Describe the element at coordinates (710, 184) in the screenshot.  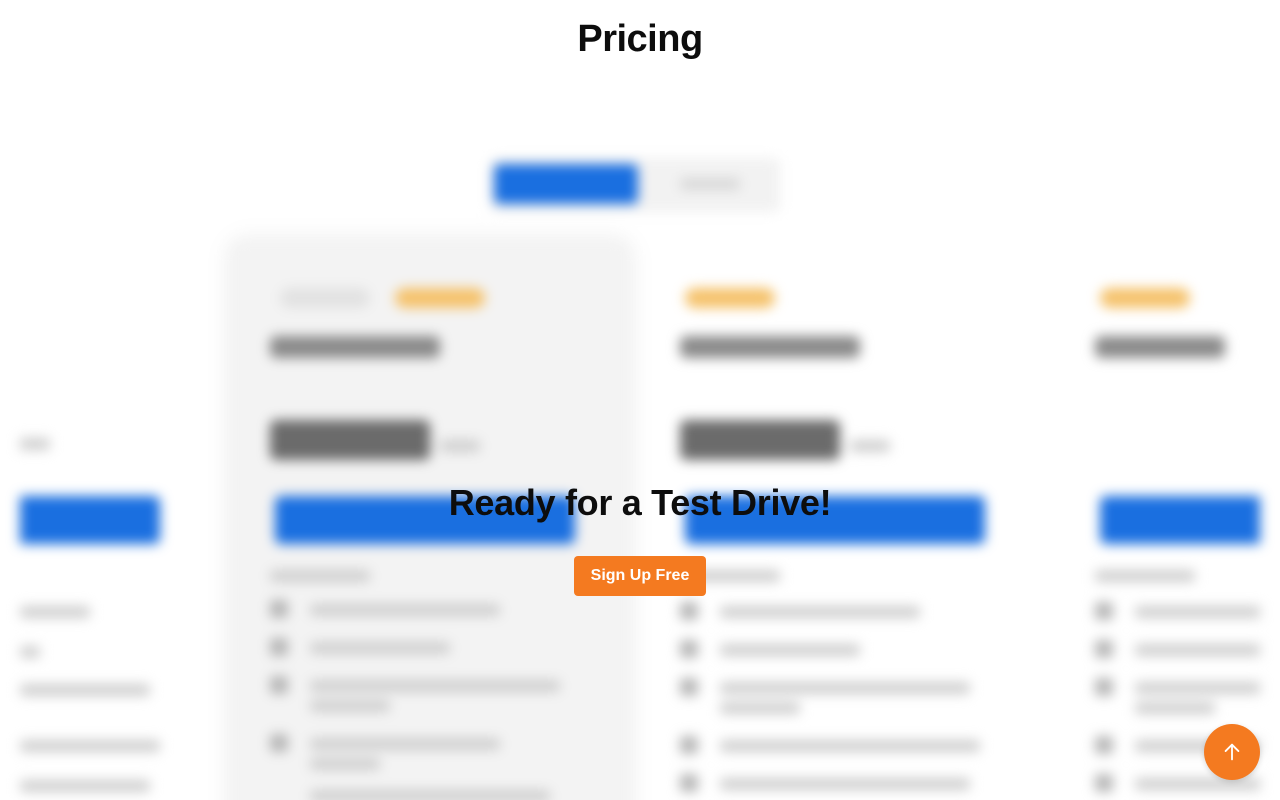
I see `billing-toggle-inactive` at that location.